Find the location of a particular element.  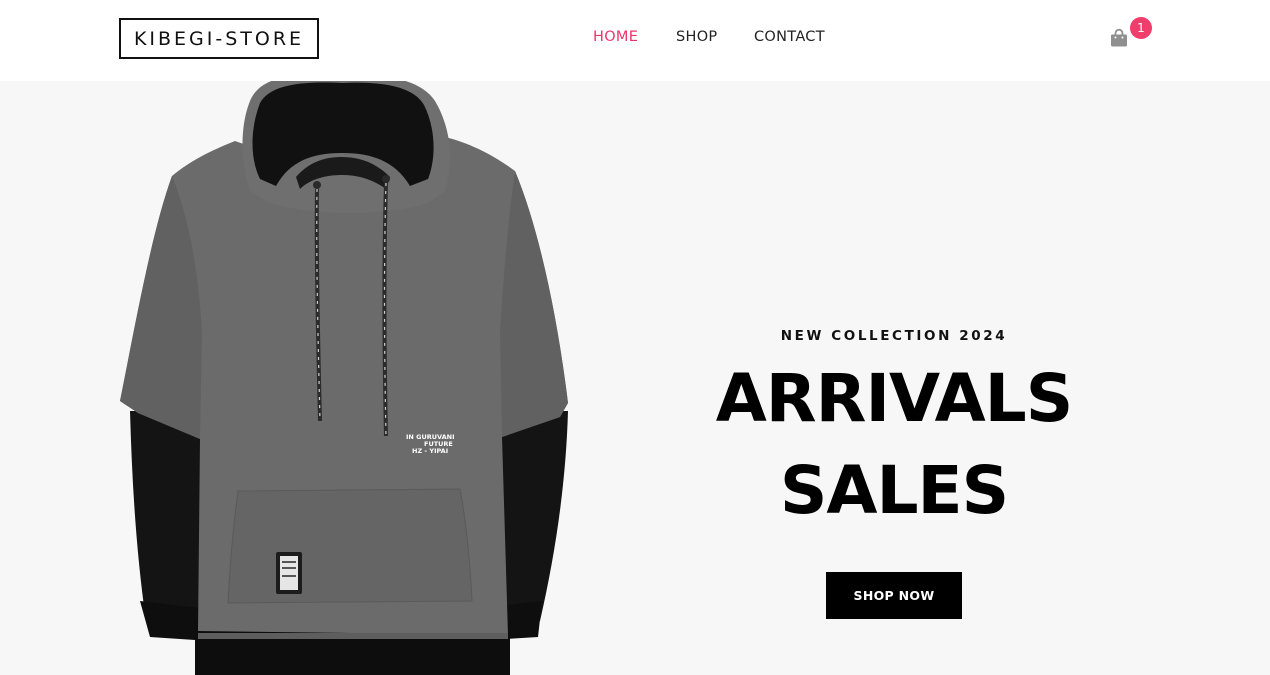

svg-text: HZ - YIPAI is located at coordinates (430, 451).